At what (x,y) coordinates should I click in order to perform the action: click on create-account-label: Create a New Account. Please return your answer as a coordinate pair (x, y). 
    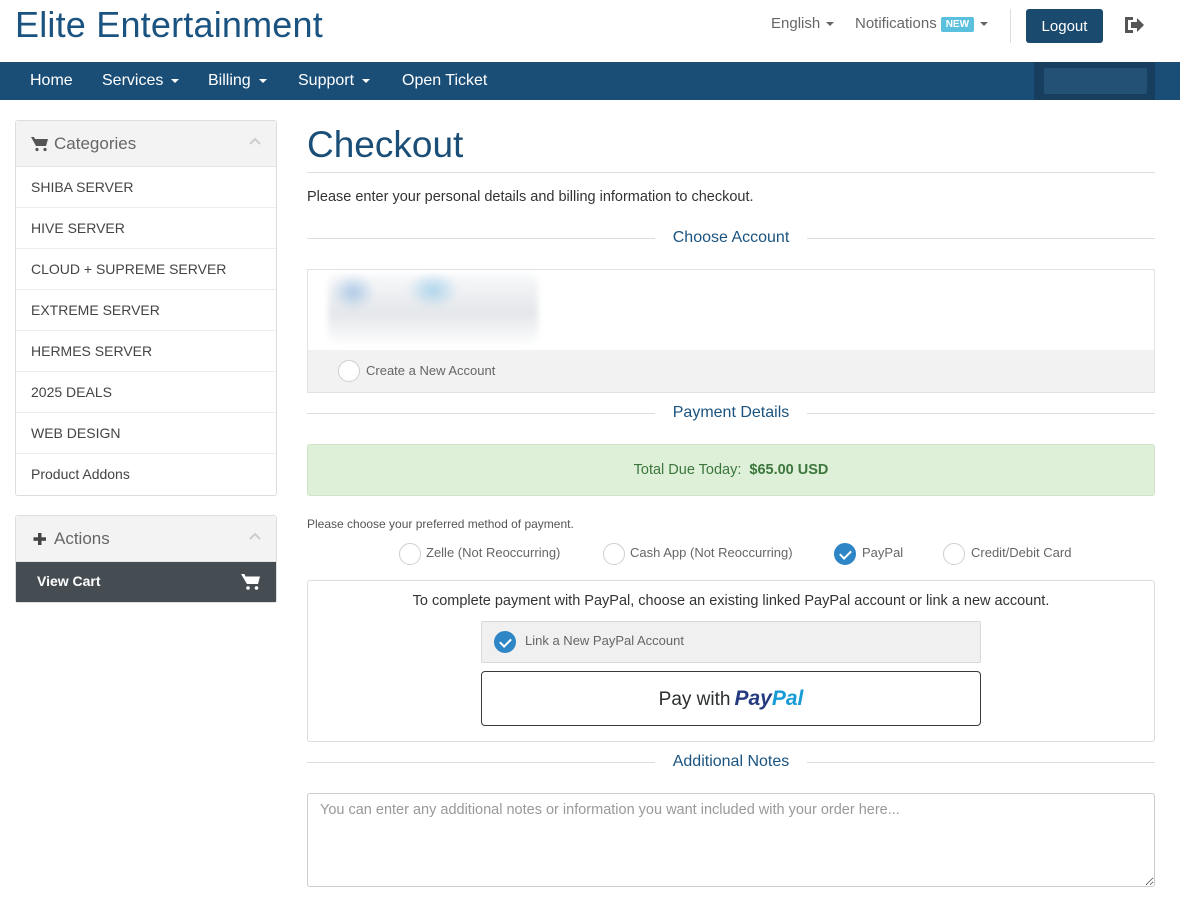
    Looking at the image, I should click on (431, 370).